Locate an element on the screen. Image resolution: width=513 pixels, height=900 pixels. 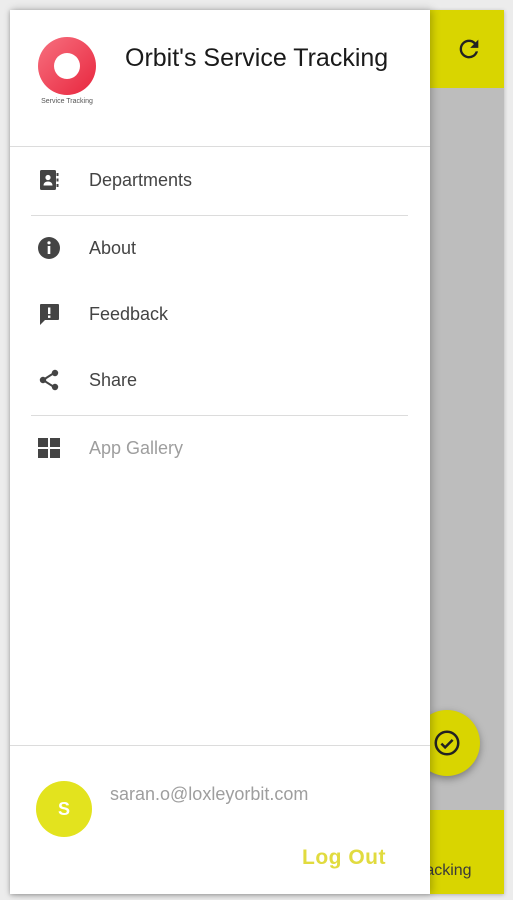
logo-caption: Service Tracking is located at coordinates (67, 101).